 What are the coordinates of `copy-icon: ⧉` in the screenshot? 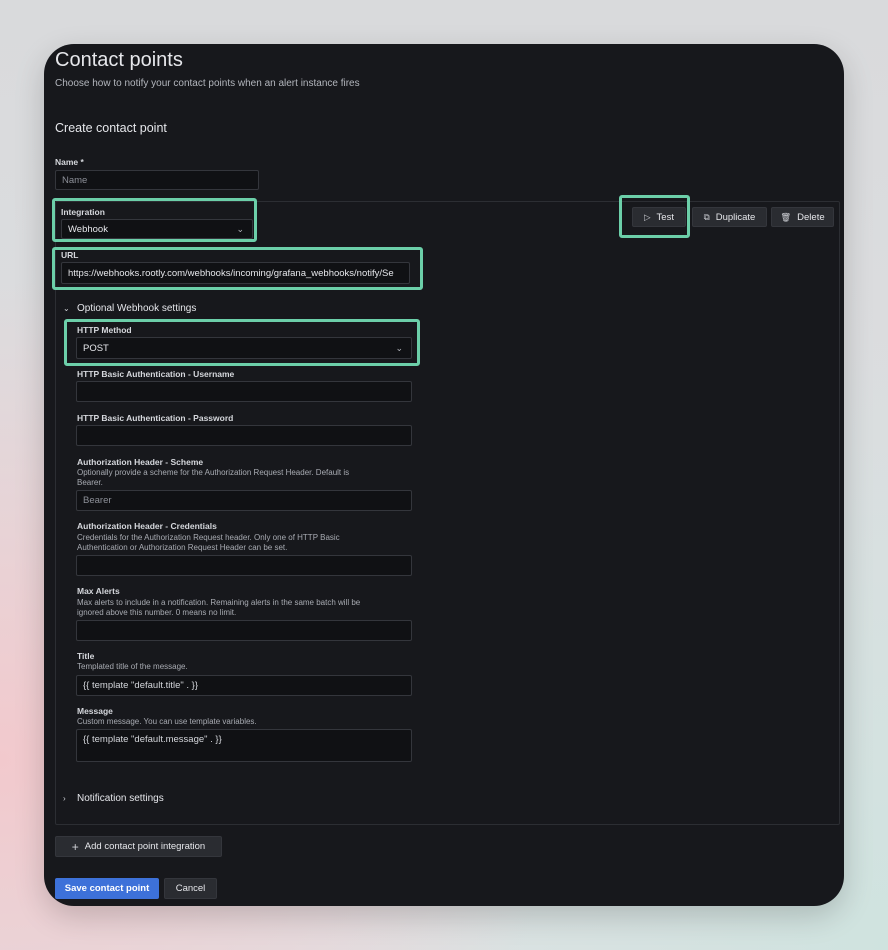 It's located at (706, 216).